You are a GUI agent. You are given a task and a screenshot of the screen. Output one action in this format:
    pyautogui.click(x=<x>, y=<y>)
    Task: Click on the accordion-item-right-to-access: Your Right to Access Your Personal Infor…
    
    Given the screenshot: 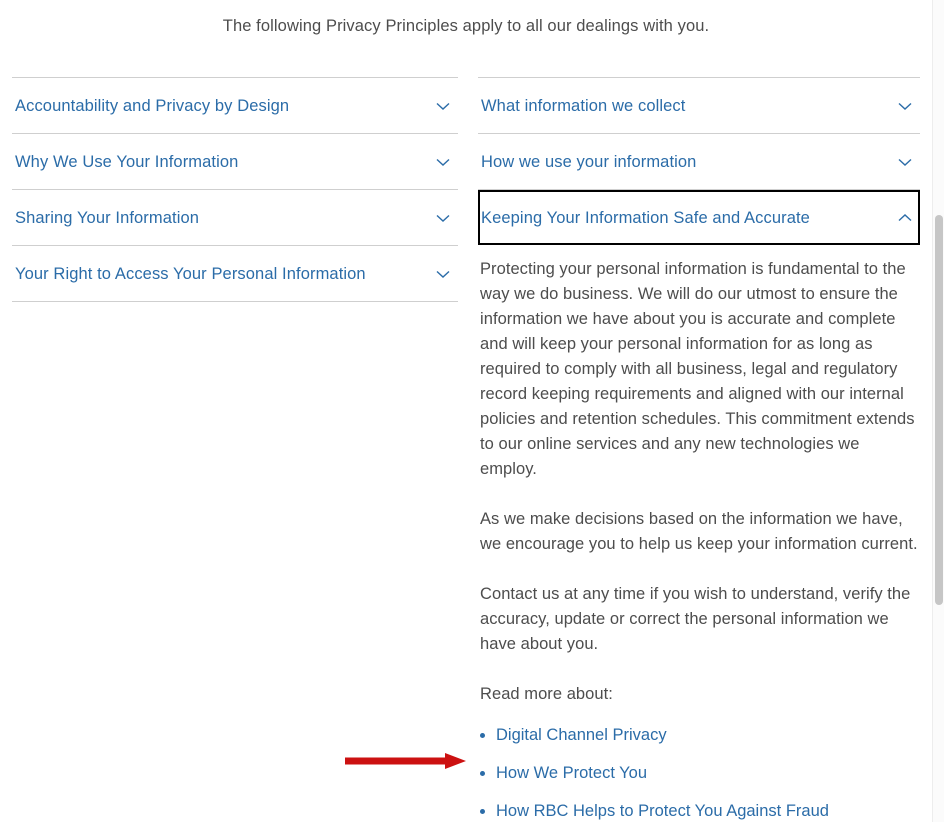 What is the action you would take?
    pyautogui.click(x=235, y=274)
    